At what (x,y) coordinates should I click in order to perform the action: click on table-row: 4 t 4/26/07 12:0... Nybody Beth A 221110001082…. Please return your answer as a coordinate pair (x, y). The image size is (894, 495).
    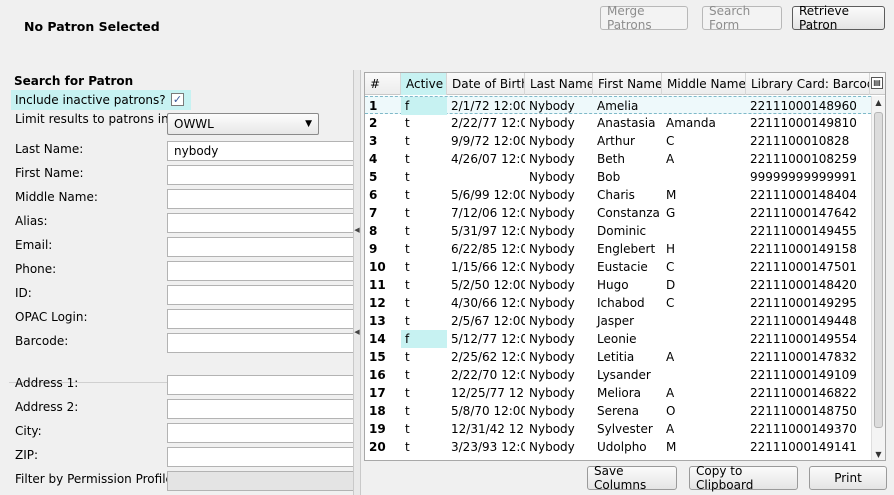
    Looking at the image, I should click on (618, 159).